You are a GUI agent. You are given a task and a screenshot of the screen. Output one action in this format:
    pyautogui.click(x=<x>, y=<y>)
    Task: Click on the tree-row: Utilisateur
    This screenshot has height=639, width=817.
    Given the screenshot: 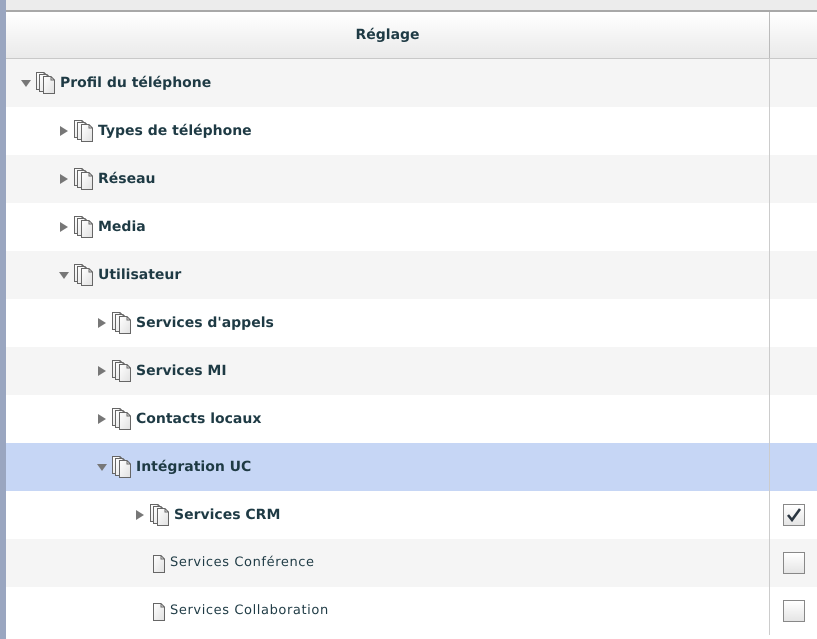 What is the action you would take?
    pyautogui.click(x=411, y=275)
    